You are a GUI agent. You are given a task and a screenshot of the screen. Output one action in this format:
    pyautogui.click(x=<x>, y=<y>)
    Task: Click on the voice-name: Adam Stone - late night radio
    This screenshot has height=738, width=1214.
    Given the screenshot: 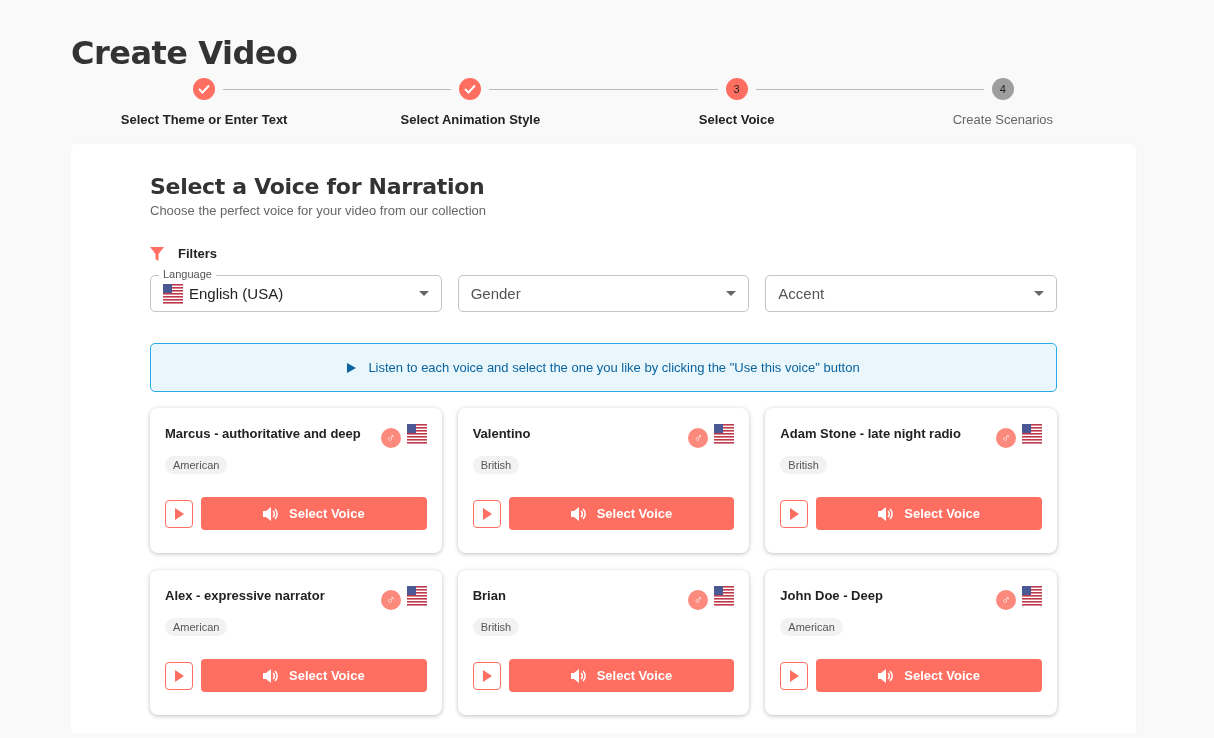 What is the action you would take?
    pyautogui.click(x=871, y=433)
    